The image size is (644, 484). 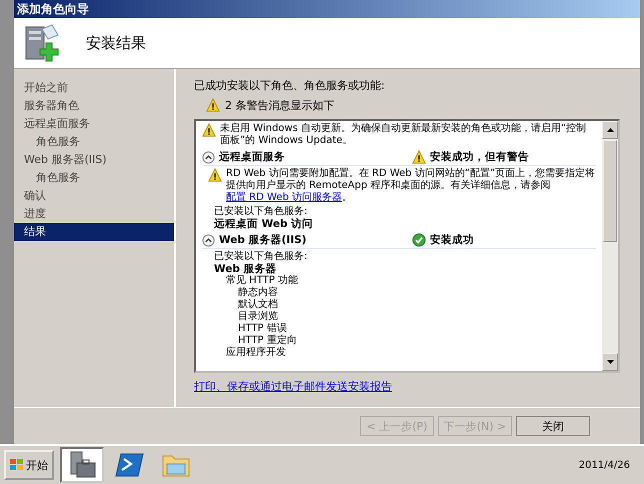 What do you see at coordinates (279, 105) in the screenshot?
I see `warning-summary: 2 条警告消息显示如下` at bounding box center [279, 105].